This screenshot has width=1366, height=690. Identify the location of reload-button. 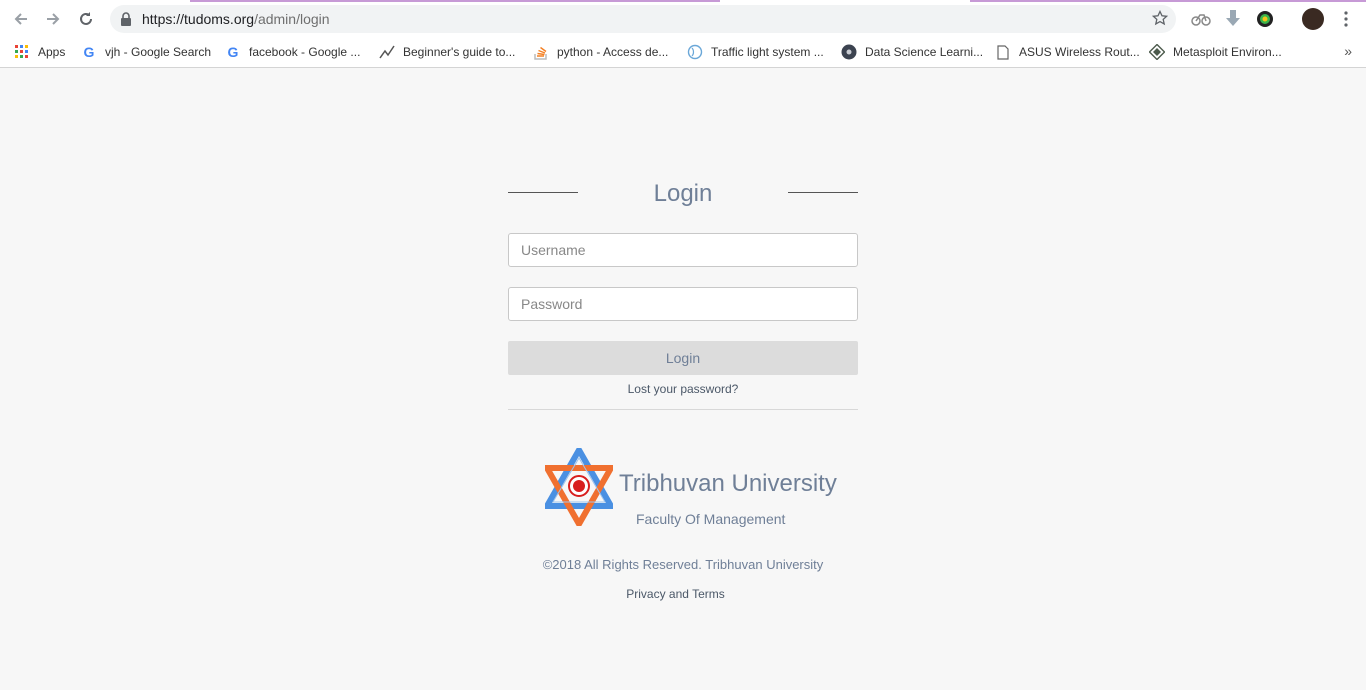
(86, 19).